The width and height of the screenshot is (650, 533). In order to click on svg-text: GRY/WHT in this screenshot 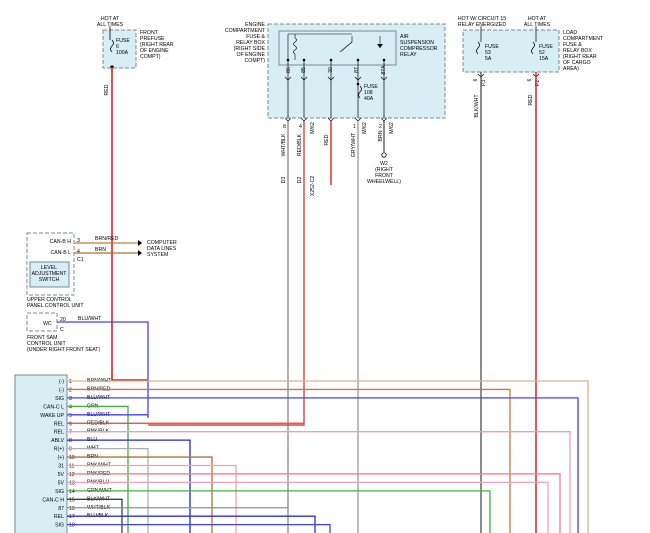, I will do `click(354, 144)`.